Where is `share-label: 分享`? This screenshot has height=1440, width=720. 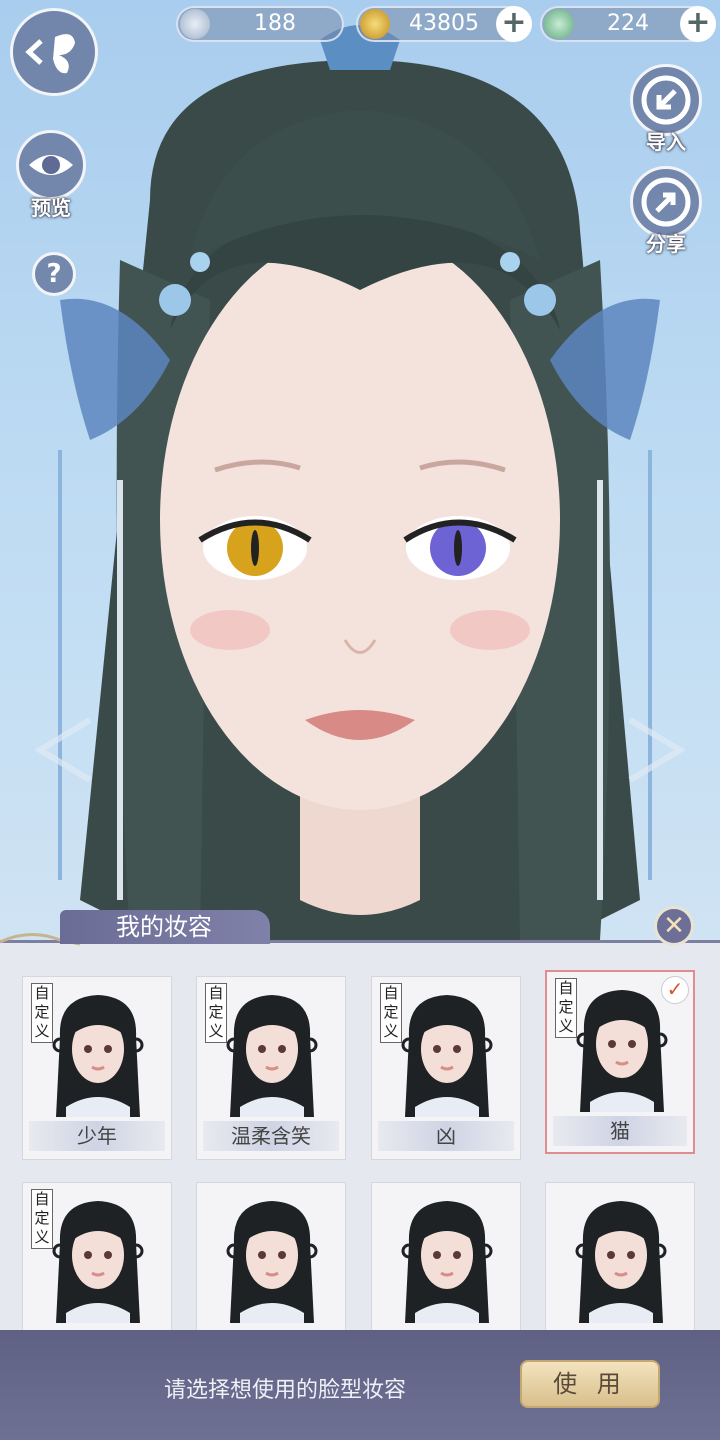 share-label: 分享 is located at coordinates (666, 244).